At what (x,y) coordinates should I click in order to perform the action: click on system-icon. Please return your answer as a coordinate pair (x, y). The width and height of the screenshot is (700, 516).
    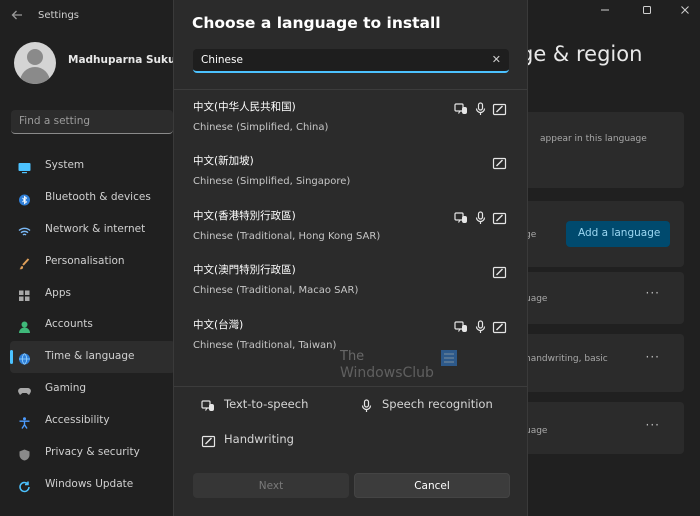
    Looking at the image, I should click on (24, 166).